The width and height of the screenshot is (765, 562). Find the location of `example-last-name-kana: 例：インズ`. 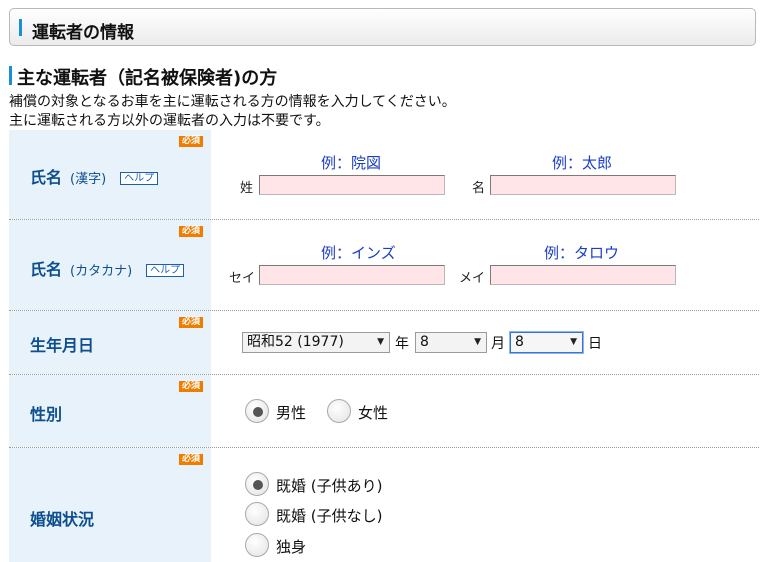

example-last-name-kana: 例：インズ is located at coordinates (358, 253).